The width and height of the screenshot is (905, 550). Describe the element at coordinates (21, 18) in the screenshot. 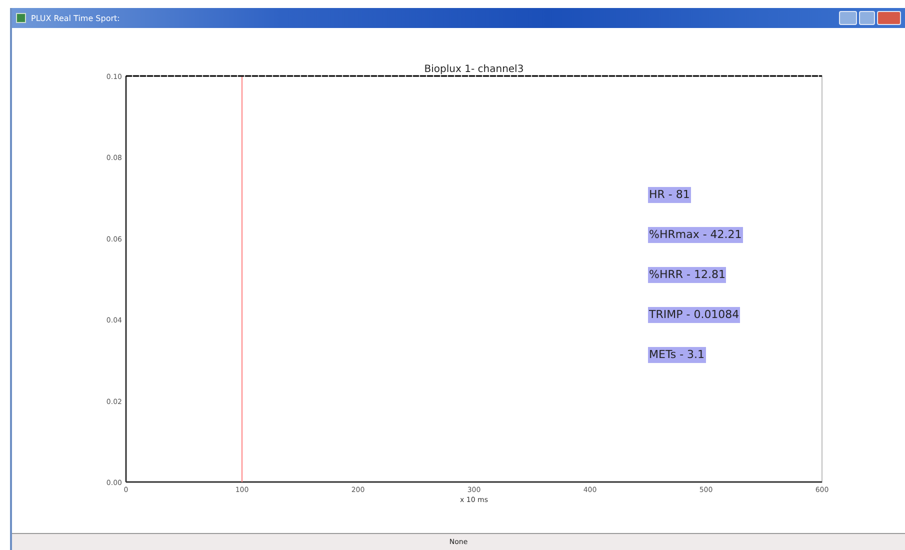

I see `app-icon` at that location.